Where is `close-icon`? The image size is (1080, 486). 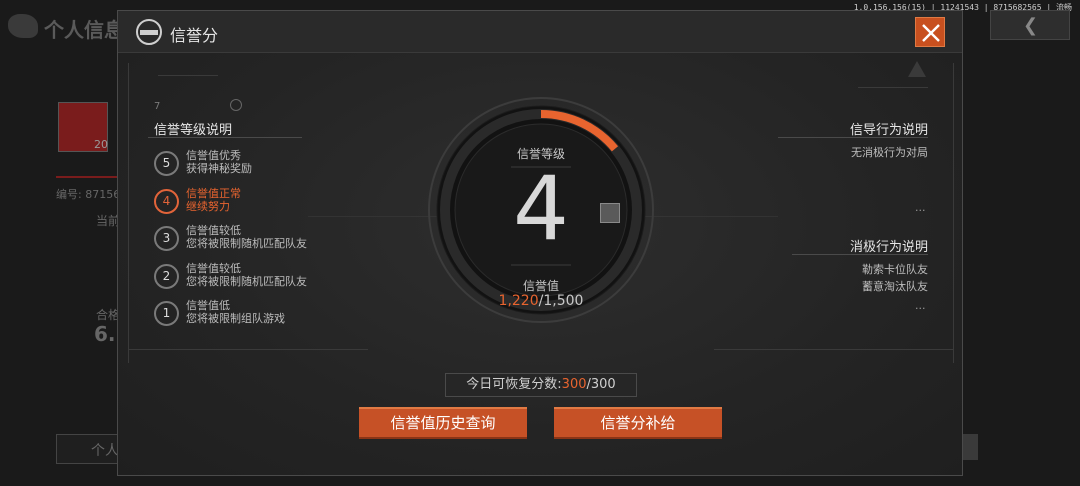 close-icon is located at coordinates (931, 33).